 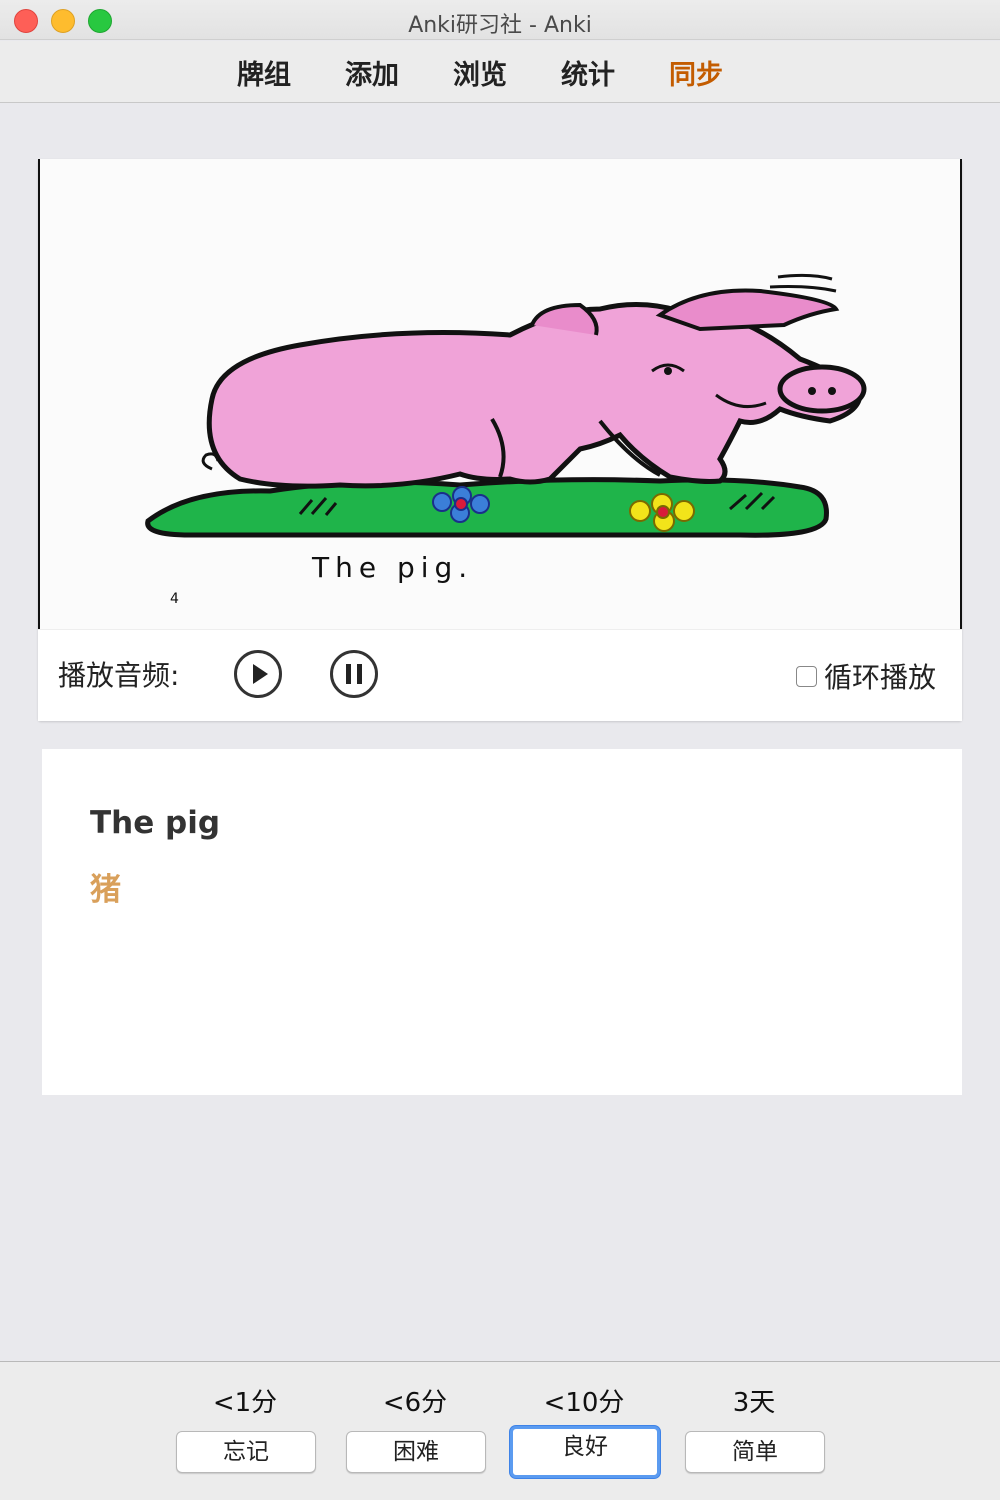 I want to click on loop-checkbox, so click(x=806, y=676).